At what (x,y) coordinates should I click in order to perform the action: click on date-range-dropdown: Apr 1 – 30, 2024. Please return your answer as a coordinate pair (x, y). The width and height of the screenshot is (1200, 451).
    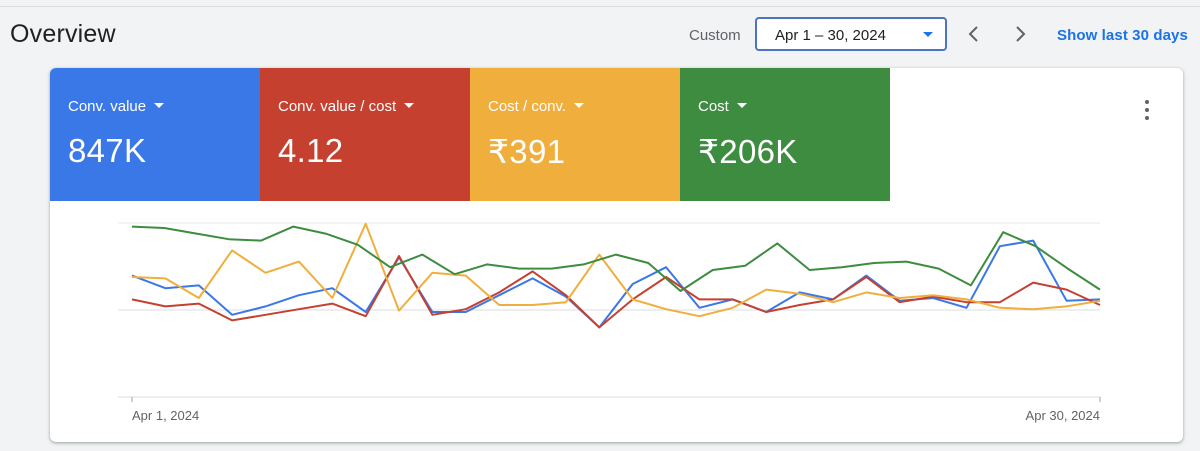
    Looking at the image, I should click on (851, 34).